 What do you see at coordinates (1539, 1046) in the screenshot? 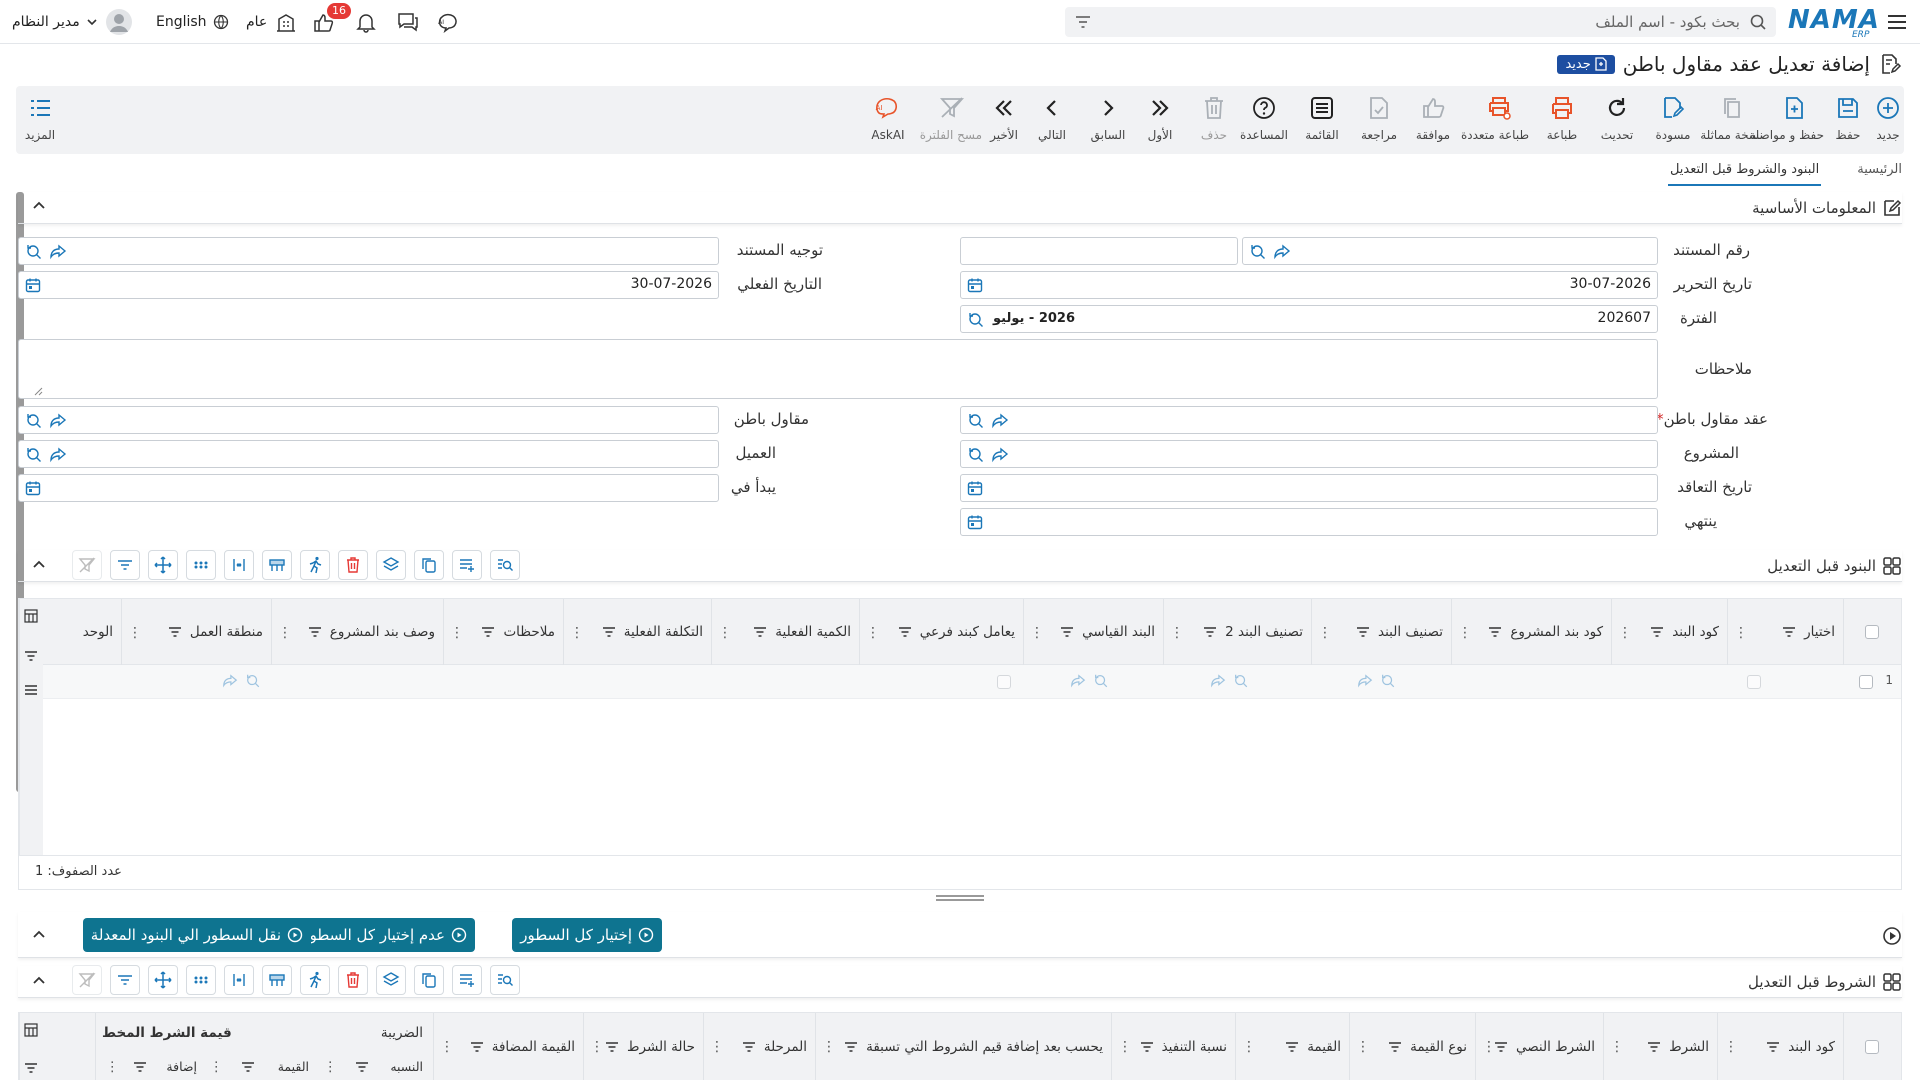
I see `col-text-condition: الشرط النصي ⋮` at bounding box center [1539, 1046].